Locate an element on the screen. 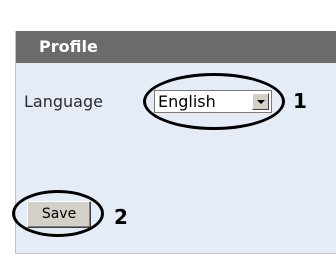  language-select: English is located at coordinates (213, 101).